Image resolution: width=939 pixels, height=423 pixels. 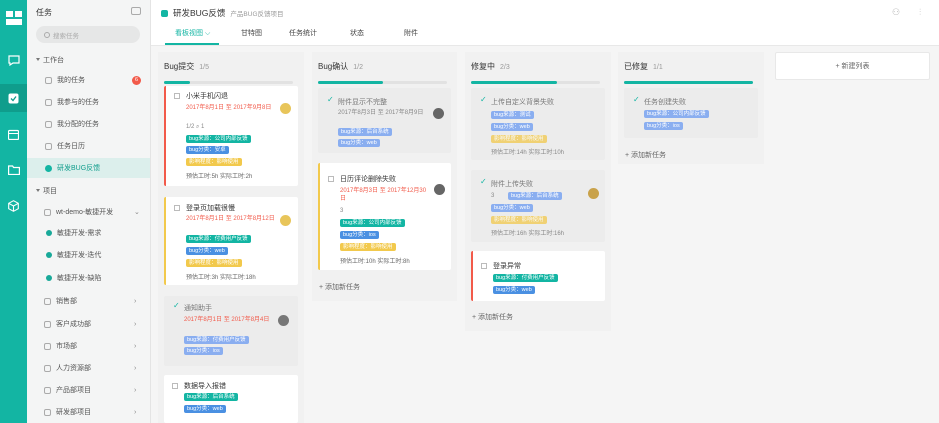 I want to click on task-card: 登录异常 bug来源：付费用户反馈 bug分类：web, so click(x=538, y=276).